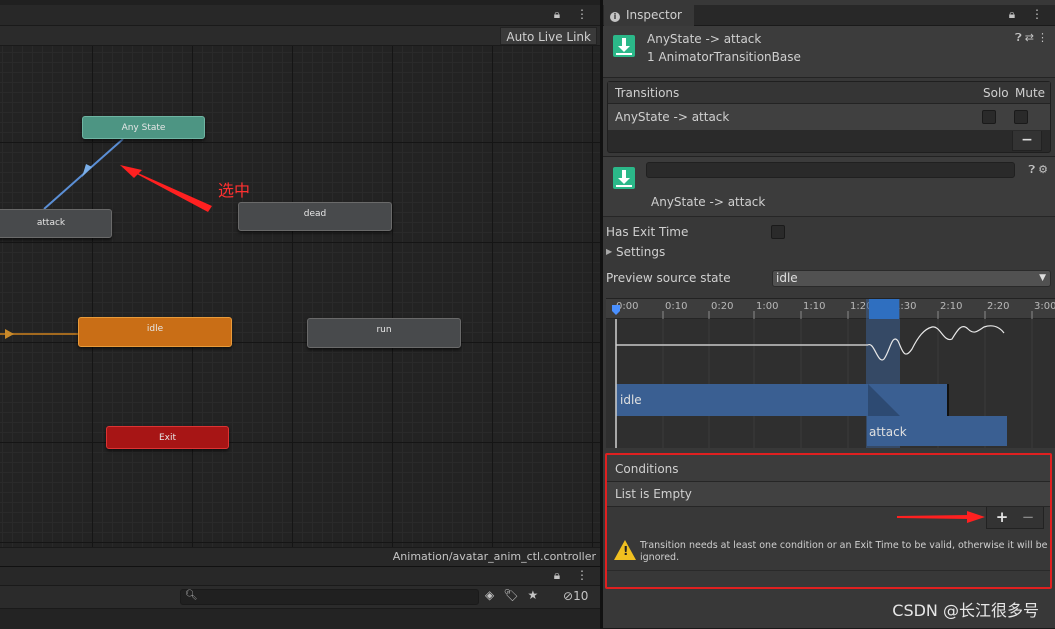 The width and height of the screenshot is (1055, 629). What do you see at coordinates (654, 15) in the screenshot?
I see `tab-inspector-label: Inspector` at bounding box center [654, 15].